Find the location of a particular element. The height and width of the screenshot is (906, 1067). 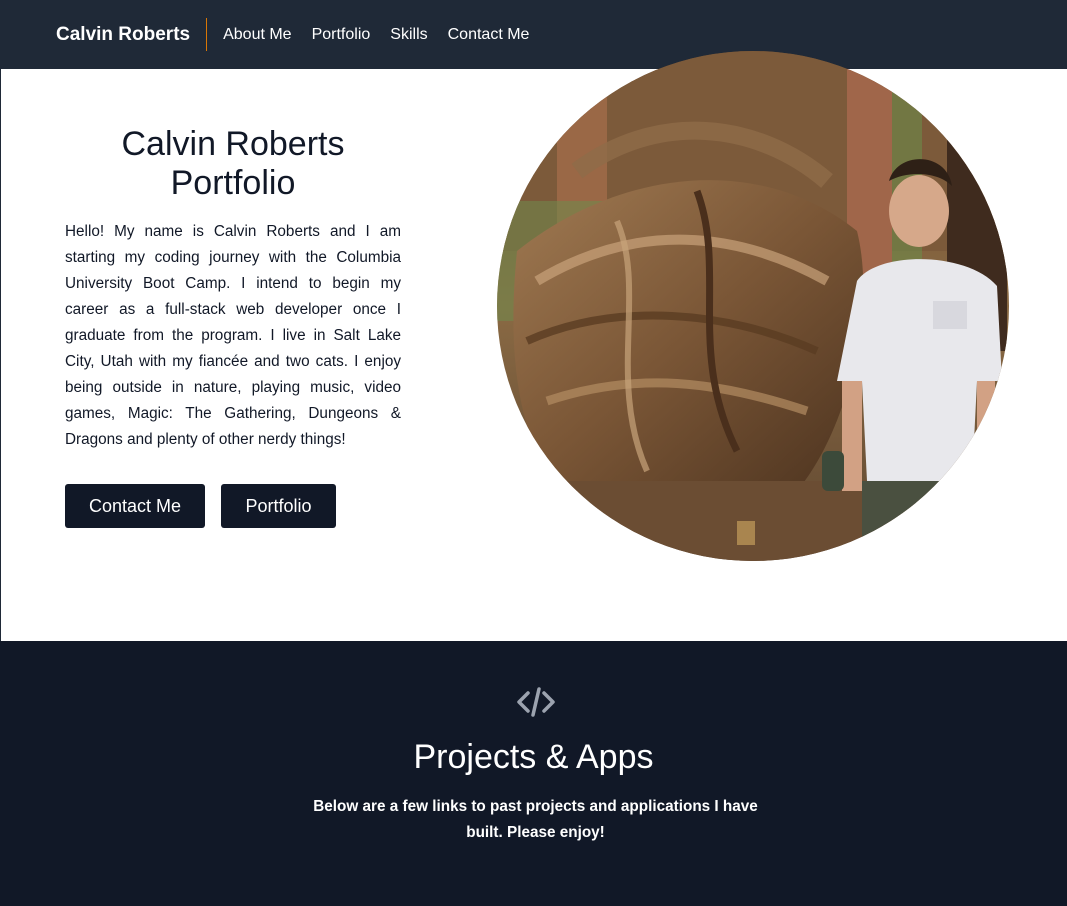

contact-me-button: Contact Me is located at coordinates (135, 506).